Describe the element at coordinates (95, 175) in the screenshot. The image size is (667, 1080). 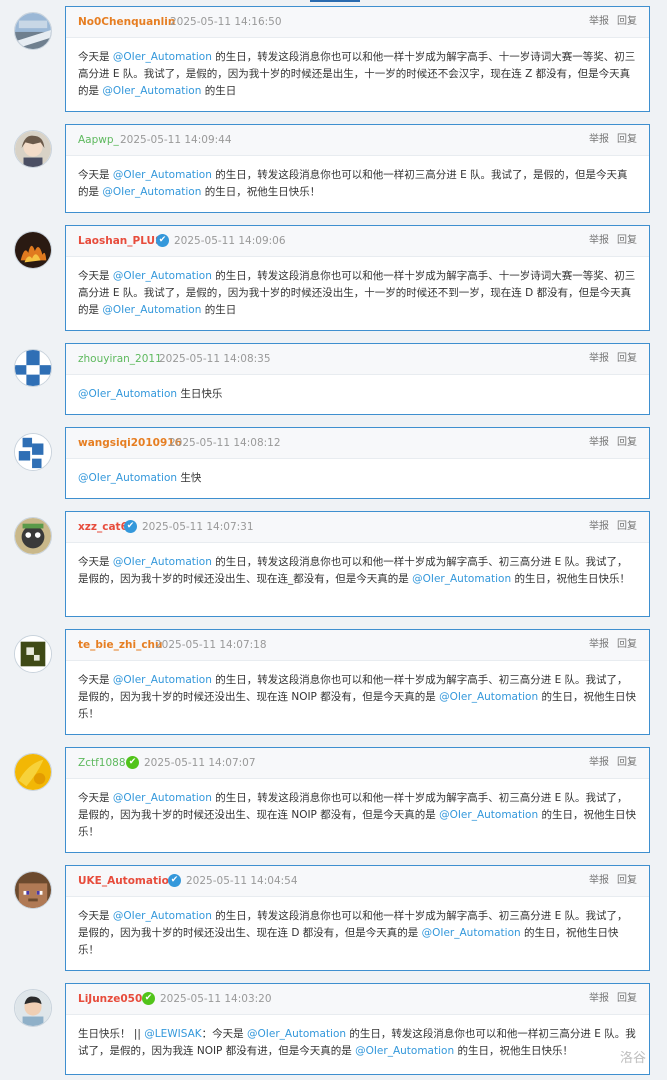
I see `reply-text: 今天是` at that location.